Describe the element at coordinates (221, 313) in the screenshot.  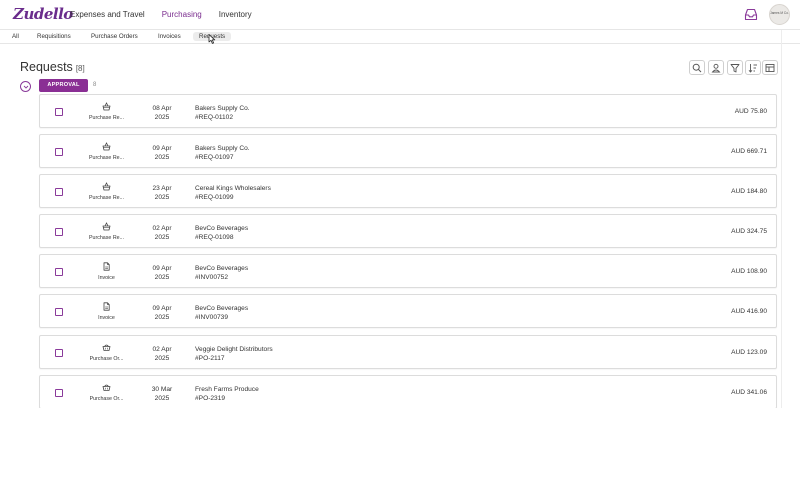
I see `supplier: BevCo Beverages #INV00739` at that location.